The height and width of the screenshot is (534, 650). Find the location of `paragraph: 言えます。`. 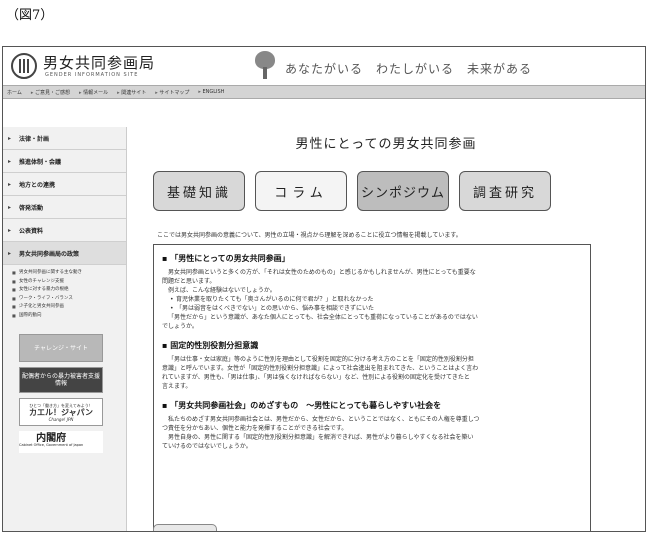

paragraph: 言えます。 is located at coordinates (177, 386).